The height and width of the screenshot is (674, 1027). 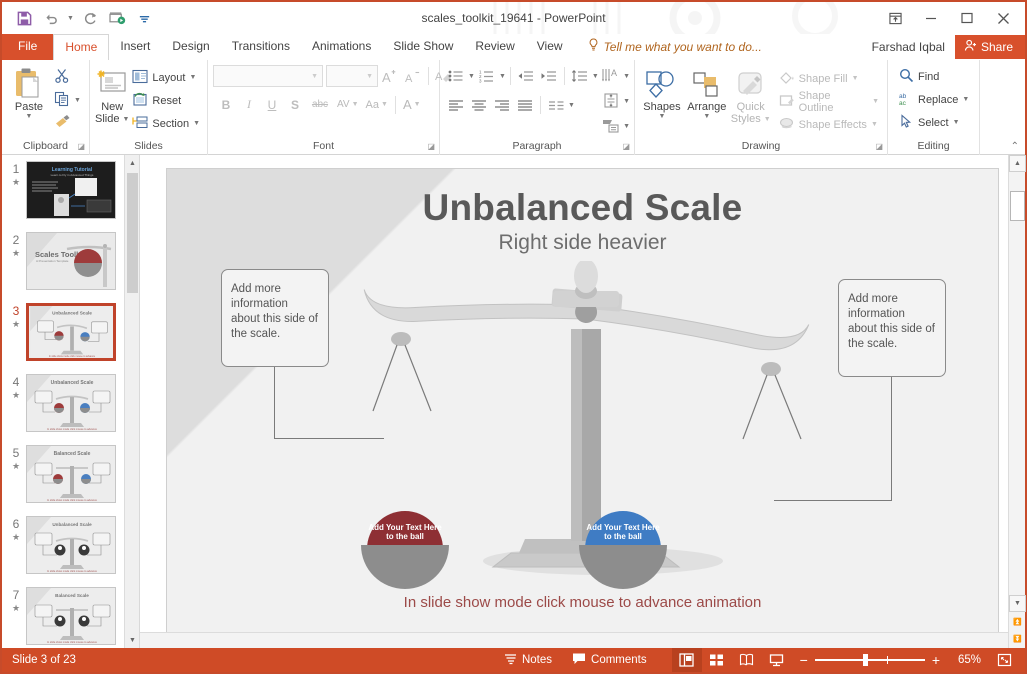 What do you see at coordinates (686, 660) in the screenshot?
I see `normal-view-button` at bounding box center [686, 660].